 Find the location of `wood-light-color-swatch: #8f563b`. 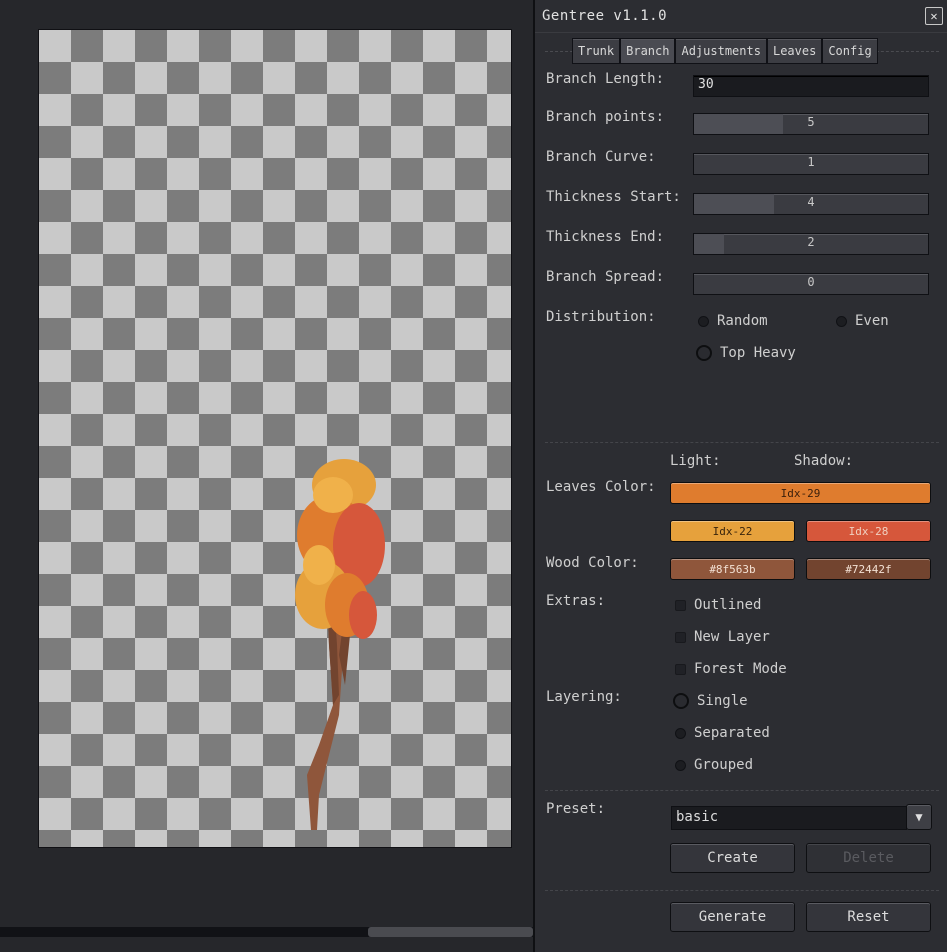

wood-light-color-swatch: #8f563b is located at coordinates (732, 569).